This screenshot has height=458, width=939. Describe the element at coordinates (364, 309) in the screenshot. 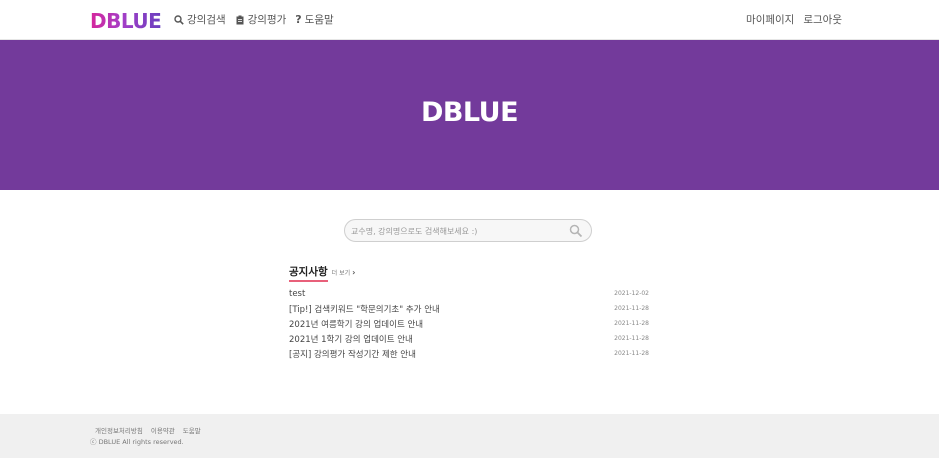

I see `notice-link: [Tip!] 검색키워드 "학문의기초" 추가 안내` at that location.